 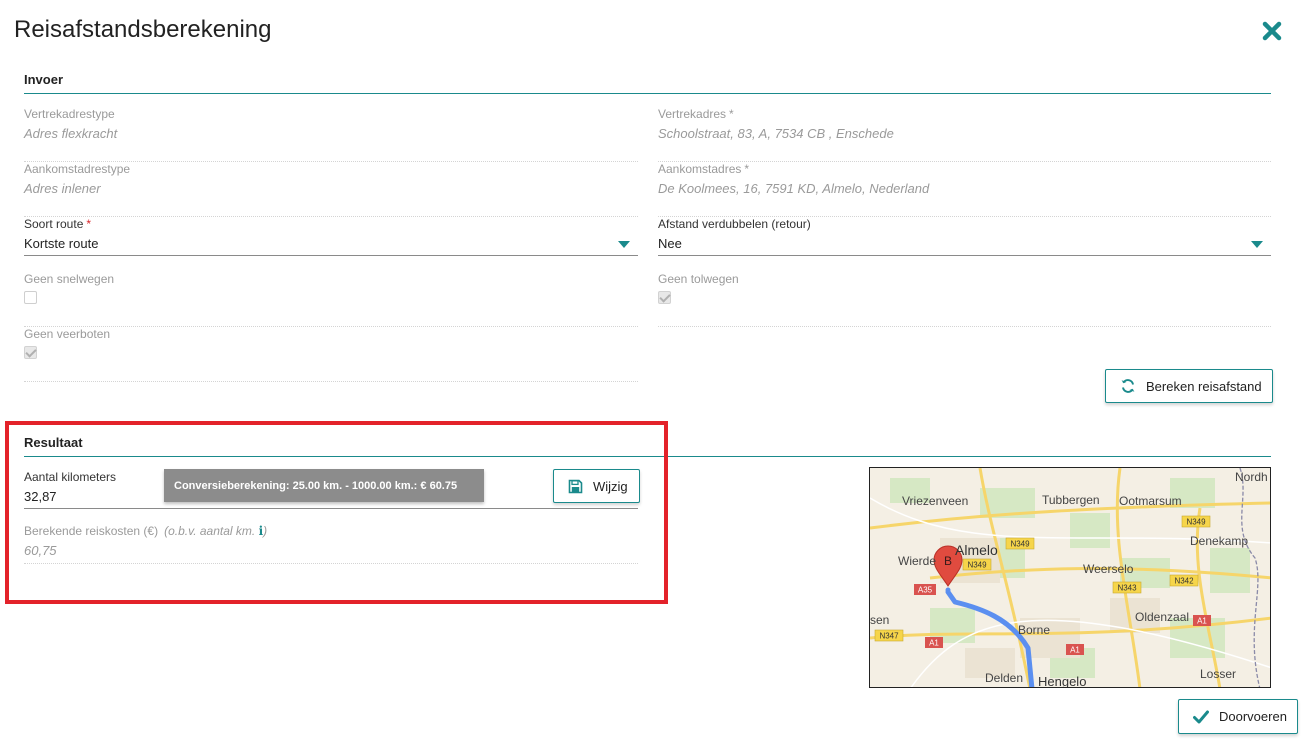 I want to click on vertrek-type-value: Adres flexkracht, so click(x=71, y=133).